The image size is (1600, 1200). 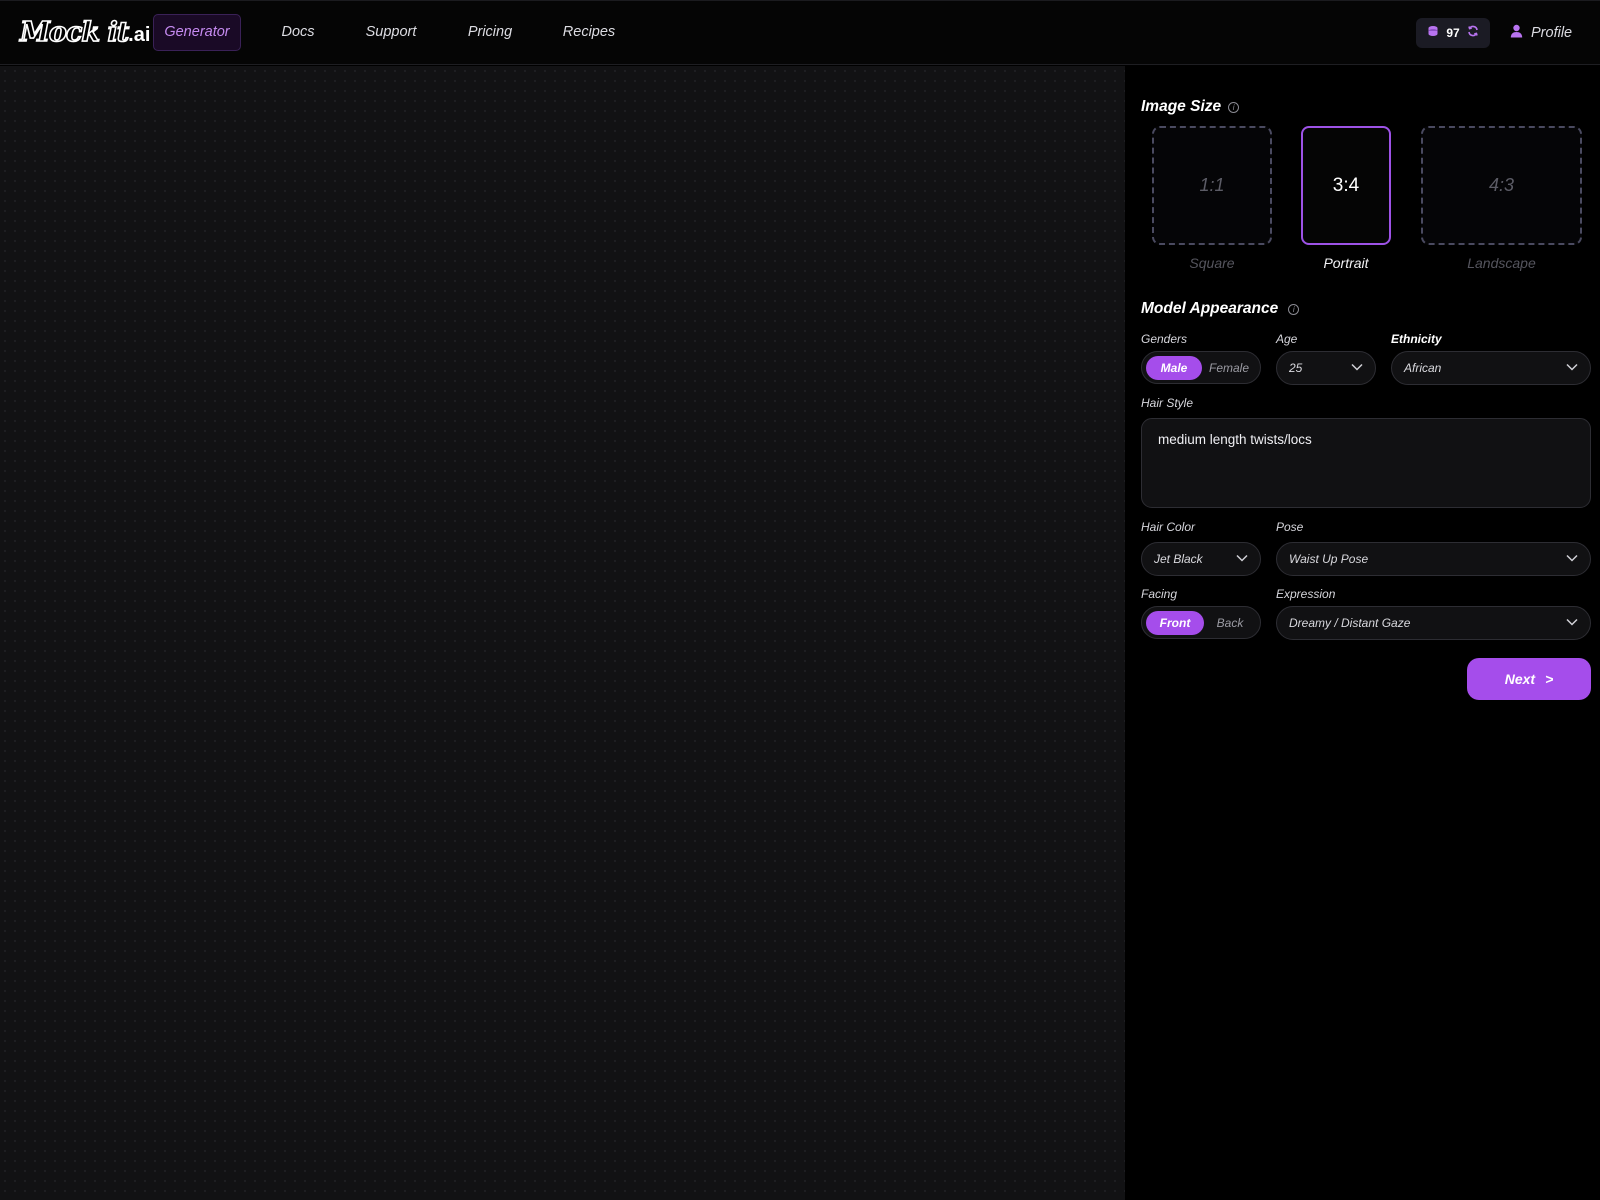 What do you see at coordinates (1433, 623) in the screenshot?
I see `expression-select: Dreamy / Distant Gaze` at bounding box center [1433, 623].